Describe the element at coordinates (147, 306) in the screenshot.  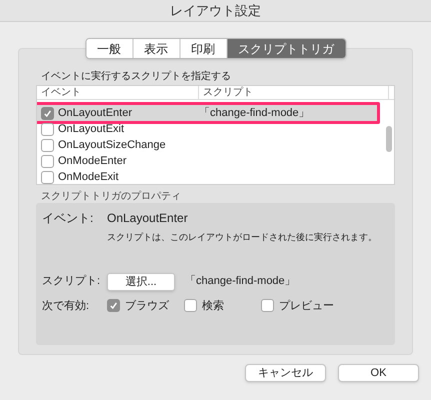
I see `checkbox-label: ブラウズ` at that location.